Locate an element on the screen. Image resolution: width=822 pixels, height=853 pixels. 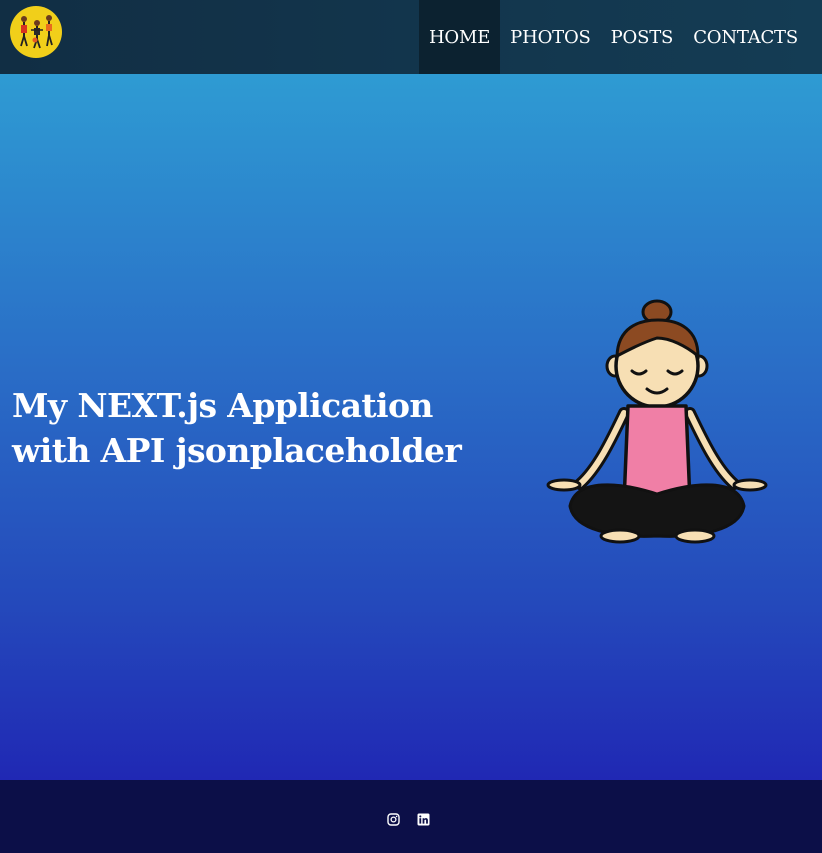
instagram-icon is located at coordinates (393, 819).